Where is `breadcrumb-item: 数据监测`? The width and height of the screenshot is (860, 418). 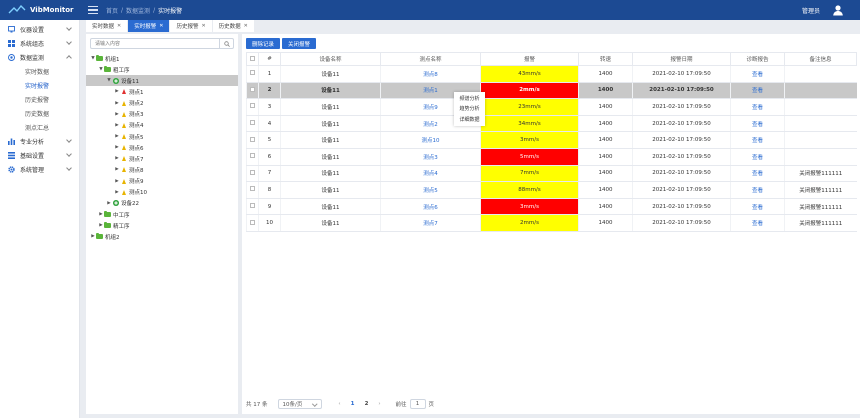 breadcrumb-item: 数据监测 is located at coordinates (138, 10).